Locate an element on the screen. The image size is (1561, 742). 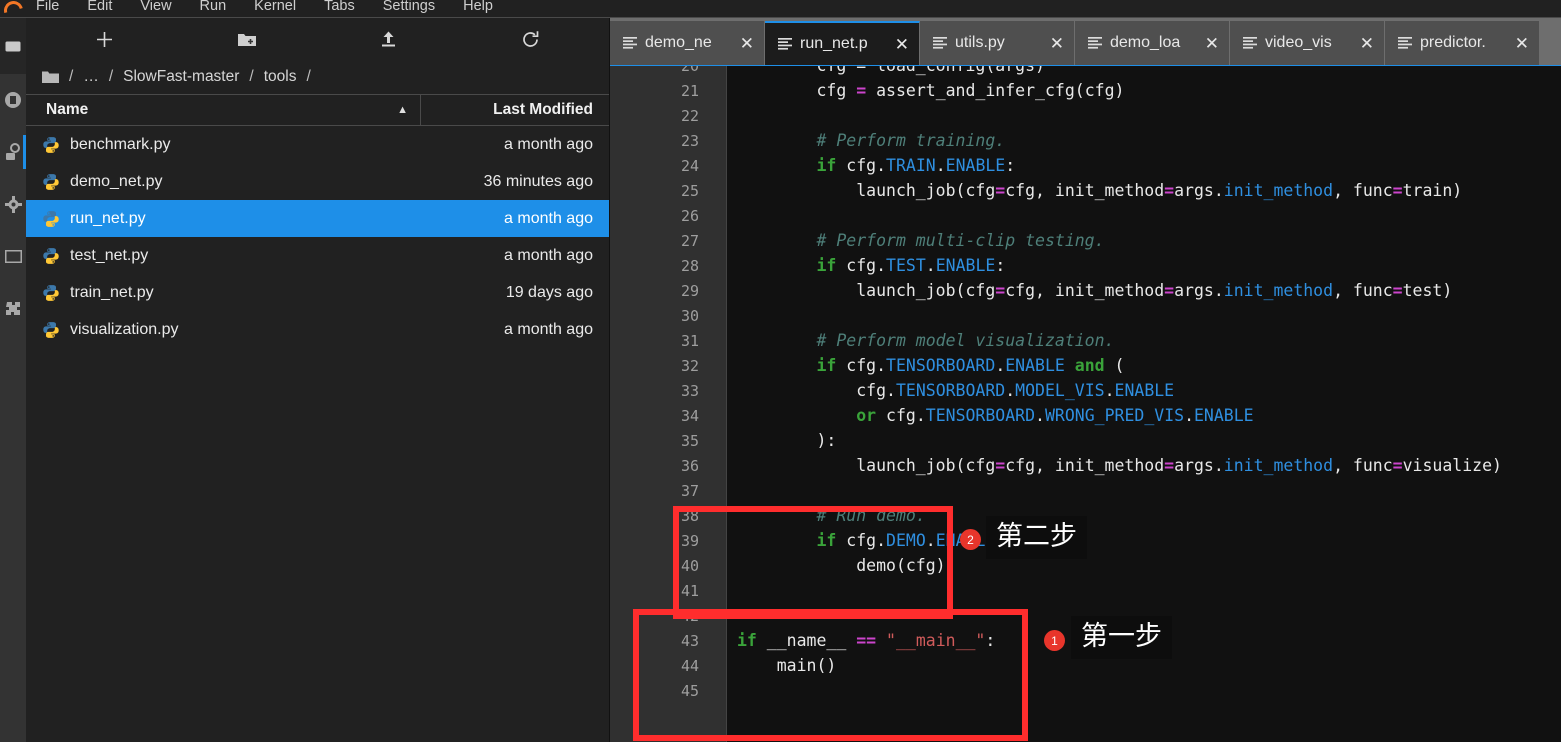
menu-view: View is located at coordinates (155, 6).